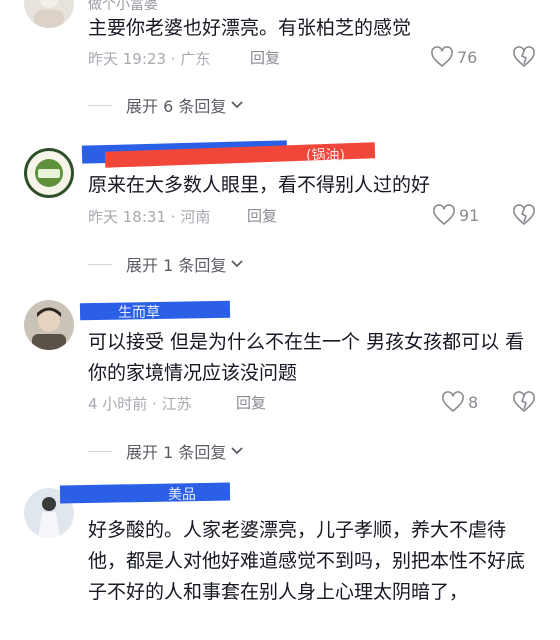 Image resolution: width=560 pixels, height=640 pixels. Describe the element at coordinates (123, 6) in the screenshot. I see `comment-username: 做个小富婆` at that location.